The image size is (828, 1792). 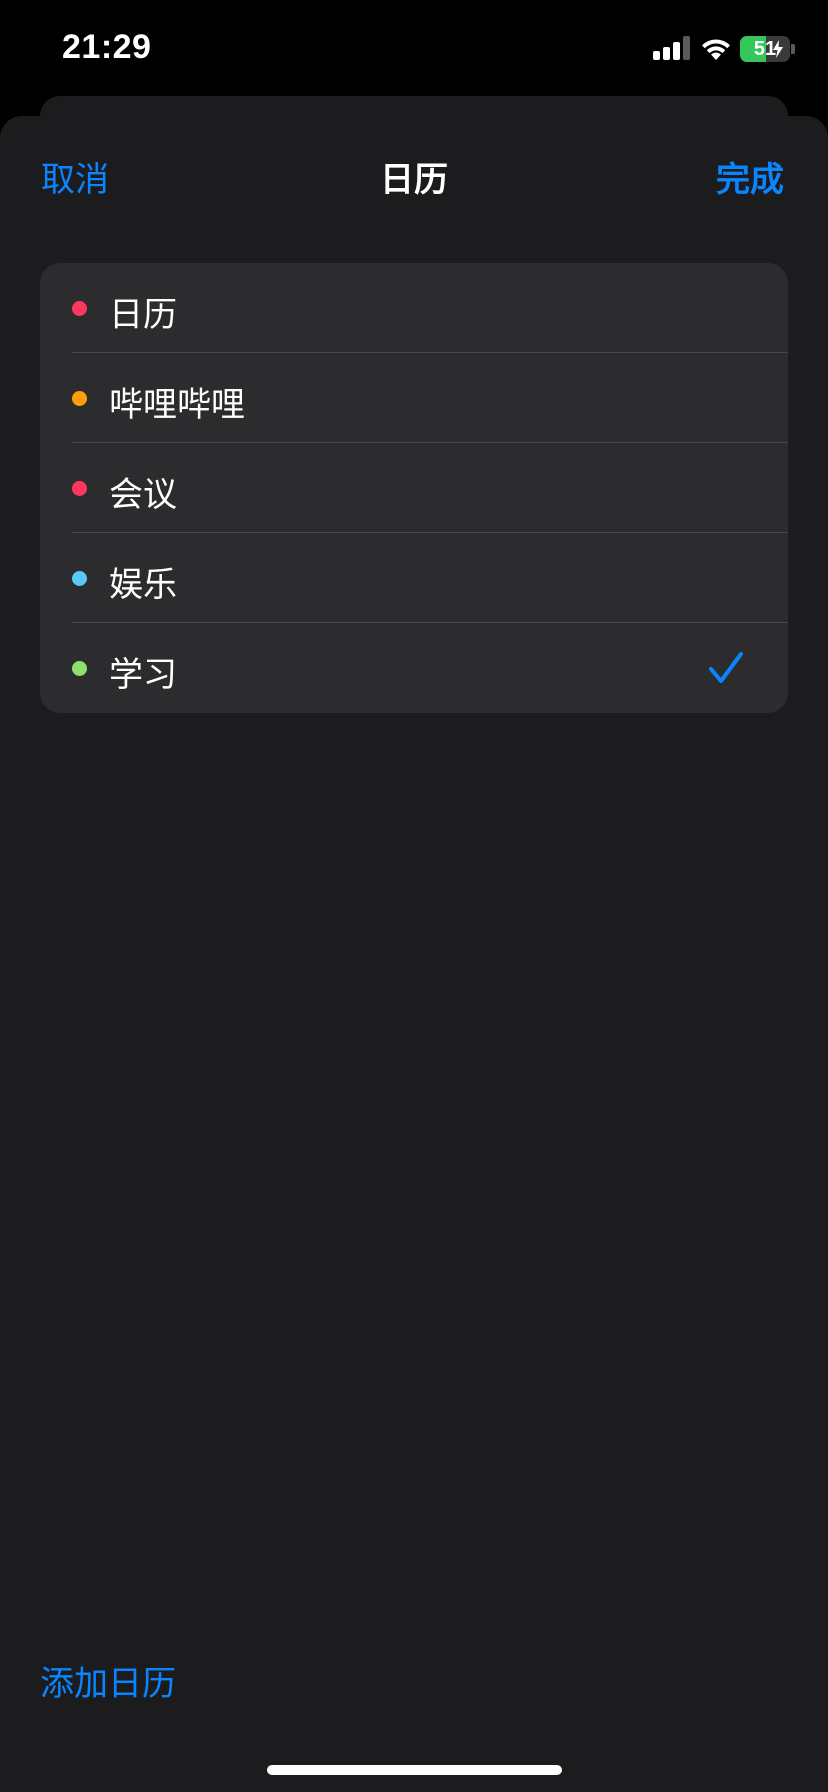 I want to click on status-bar: 21:29 51, so click(x=414, y=48).